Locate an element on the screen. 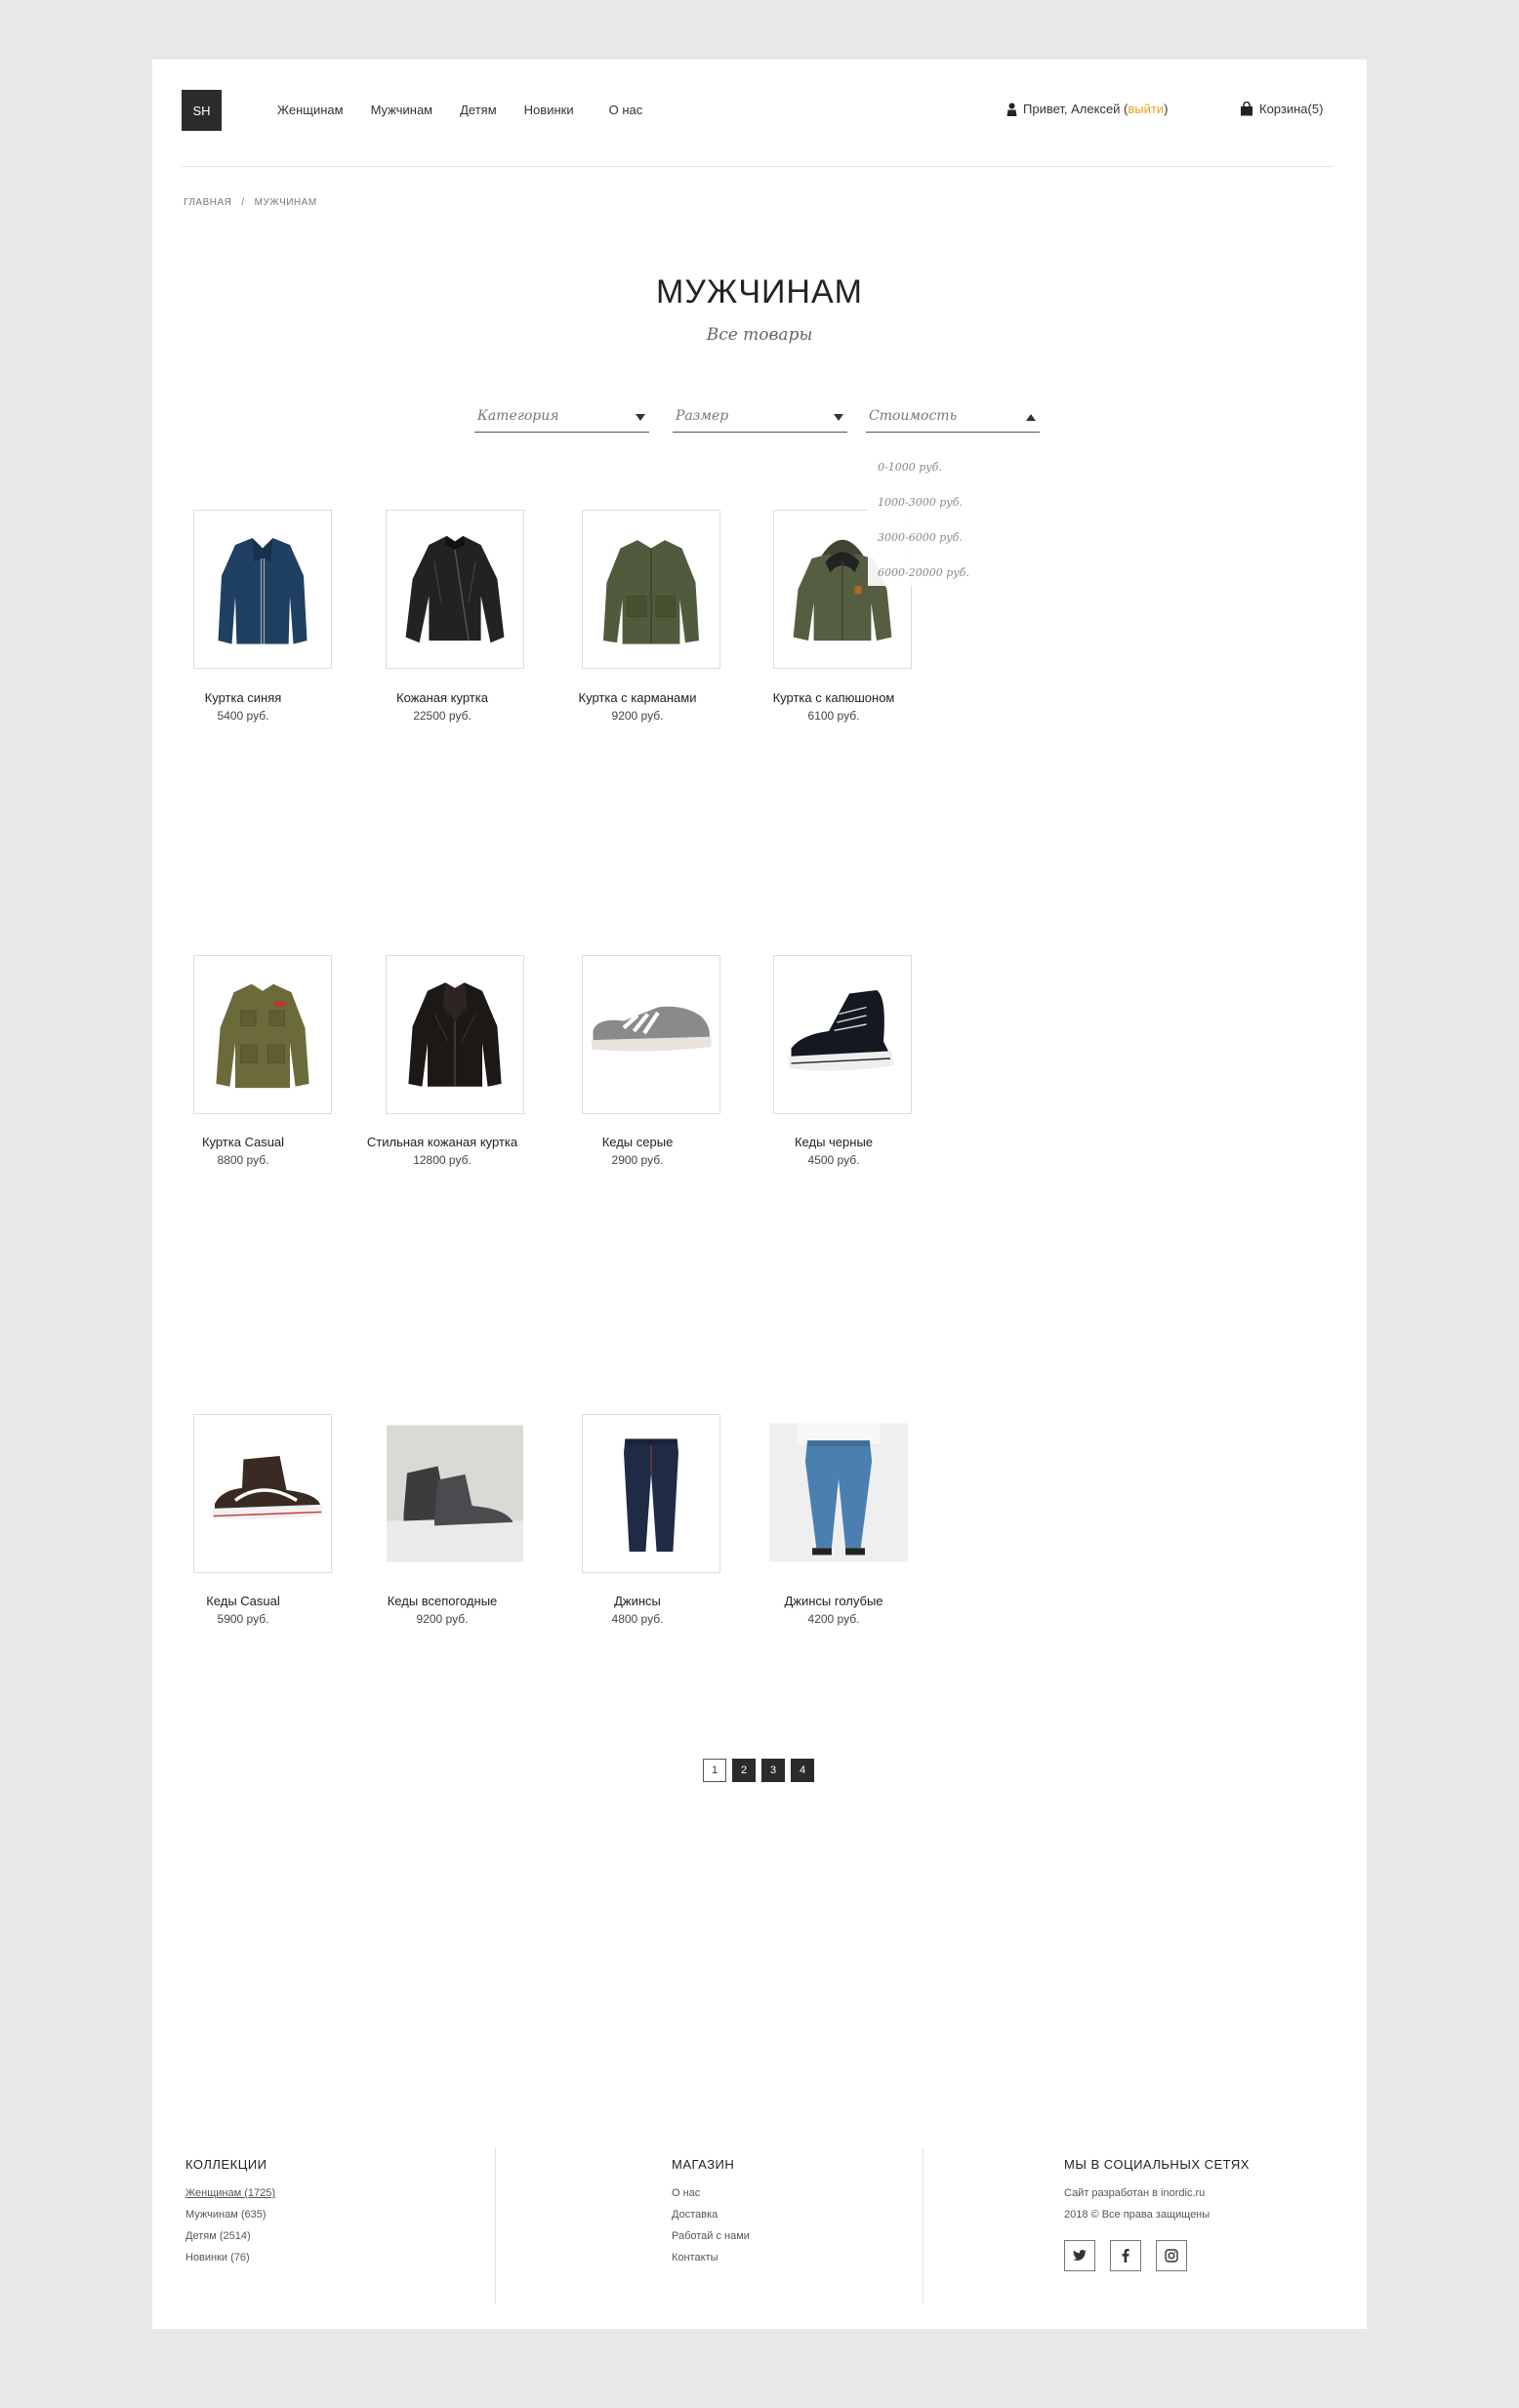 The width and height of the screenshot is (1519, 2408). nav-men: Мужчинам is located at coordinates (402, 110).